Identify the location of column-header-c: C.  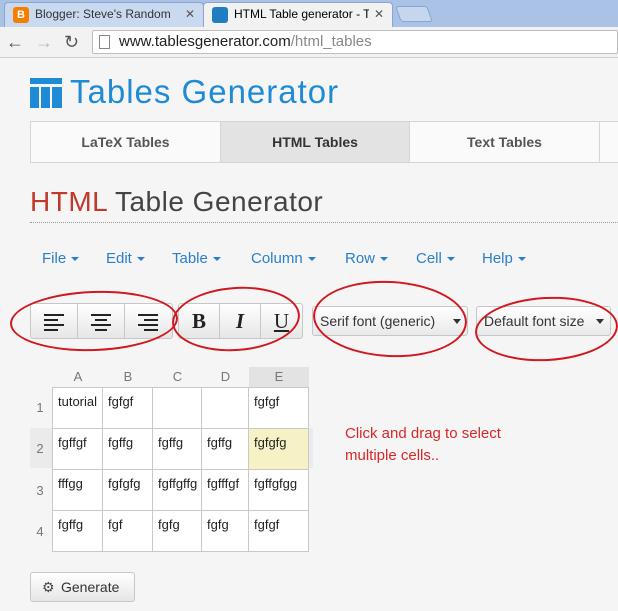
(177, 377).